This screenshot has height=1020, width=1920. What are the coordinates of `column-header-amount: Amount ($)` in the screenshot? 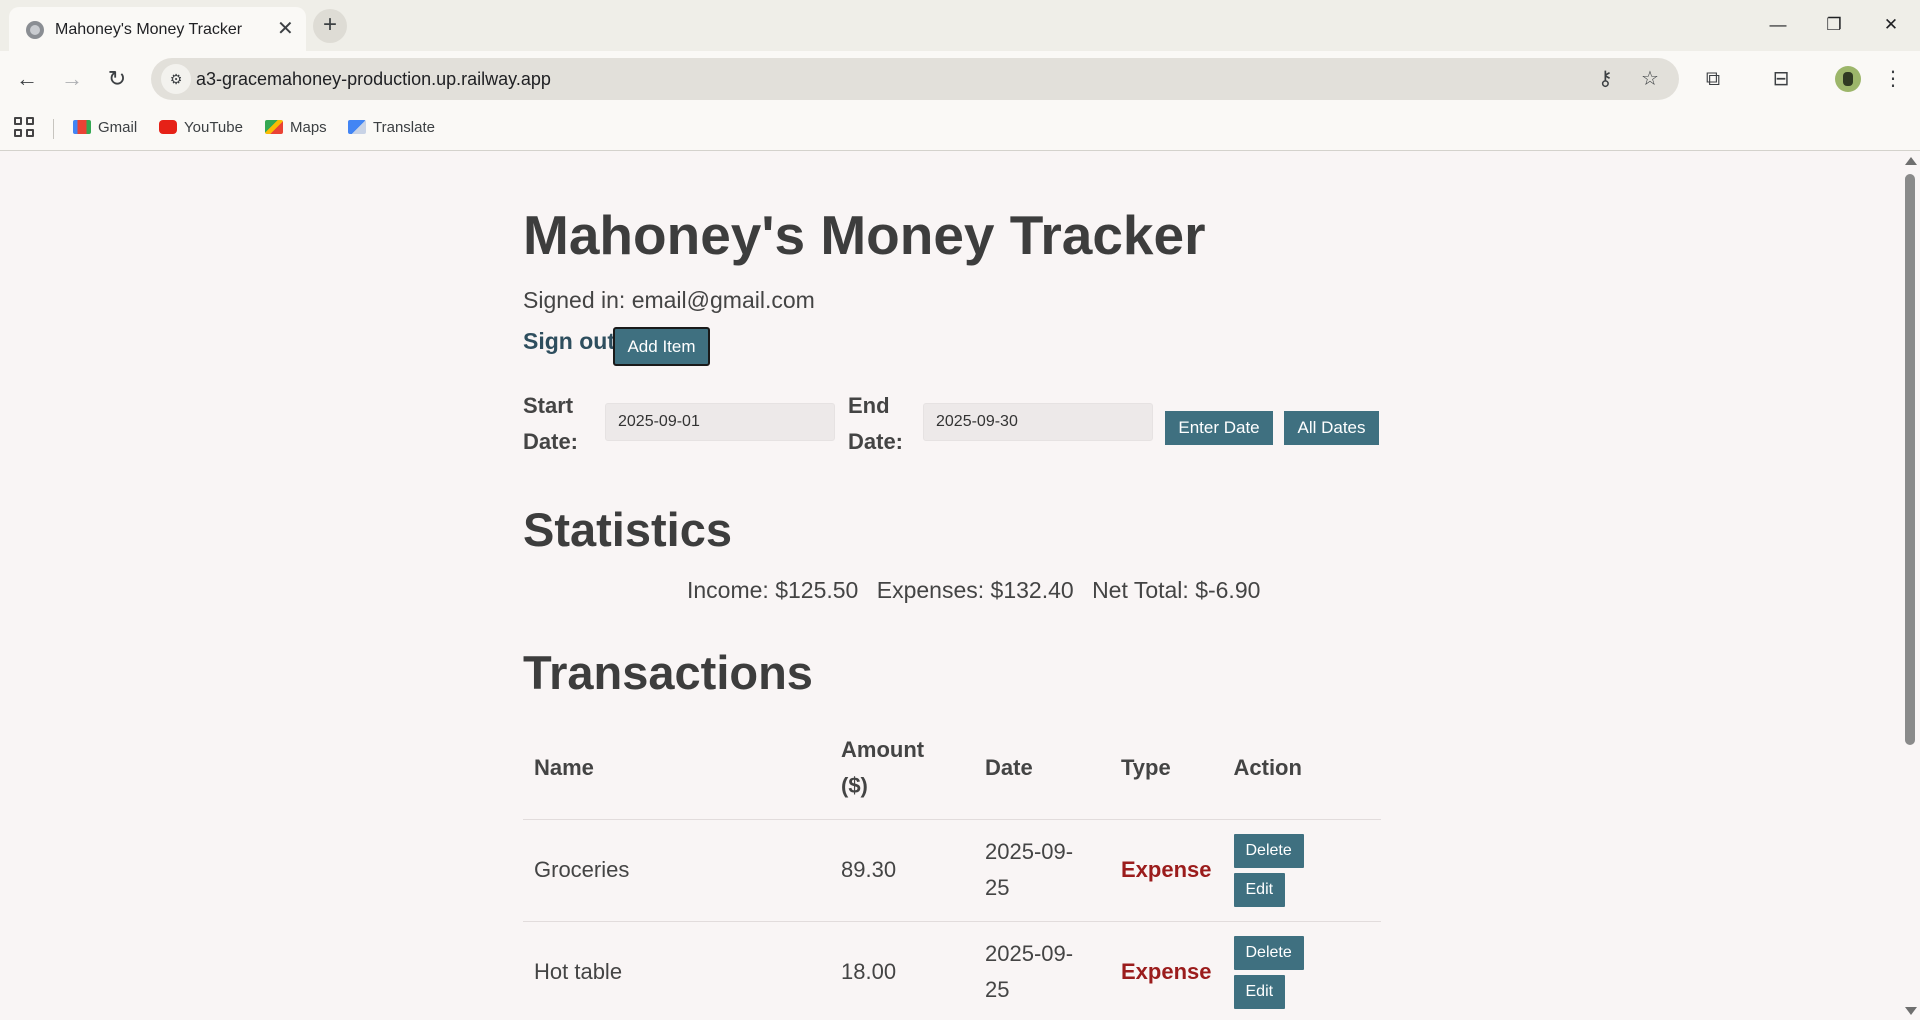 It's located at (902, 768).